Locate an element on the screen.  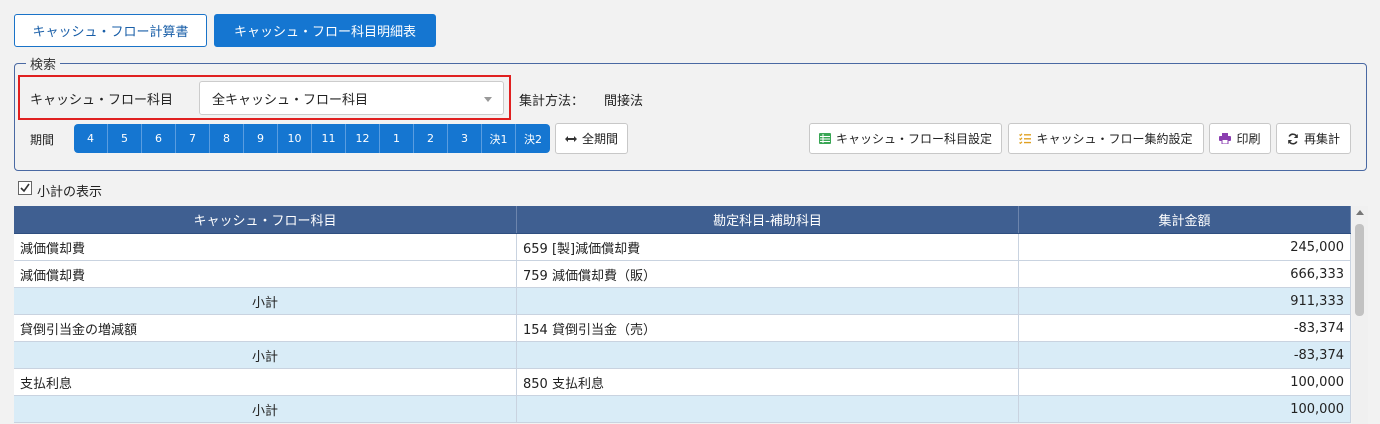
table-icon is located at coordinates (824, 138).